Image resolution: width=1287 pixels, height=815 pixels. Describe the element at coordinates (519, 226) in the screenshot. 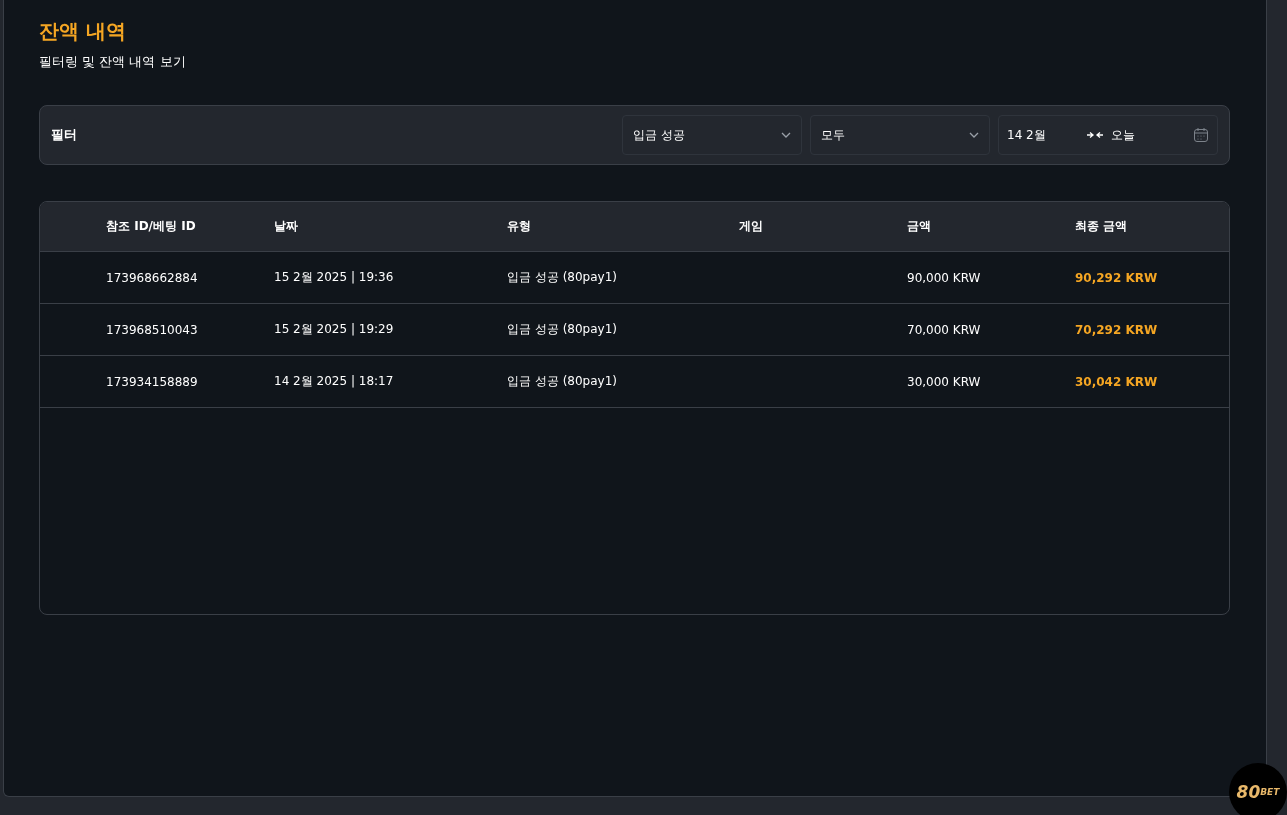

I see `column-header: 유형` at that location.